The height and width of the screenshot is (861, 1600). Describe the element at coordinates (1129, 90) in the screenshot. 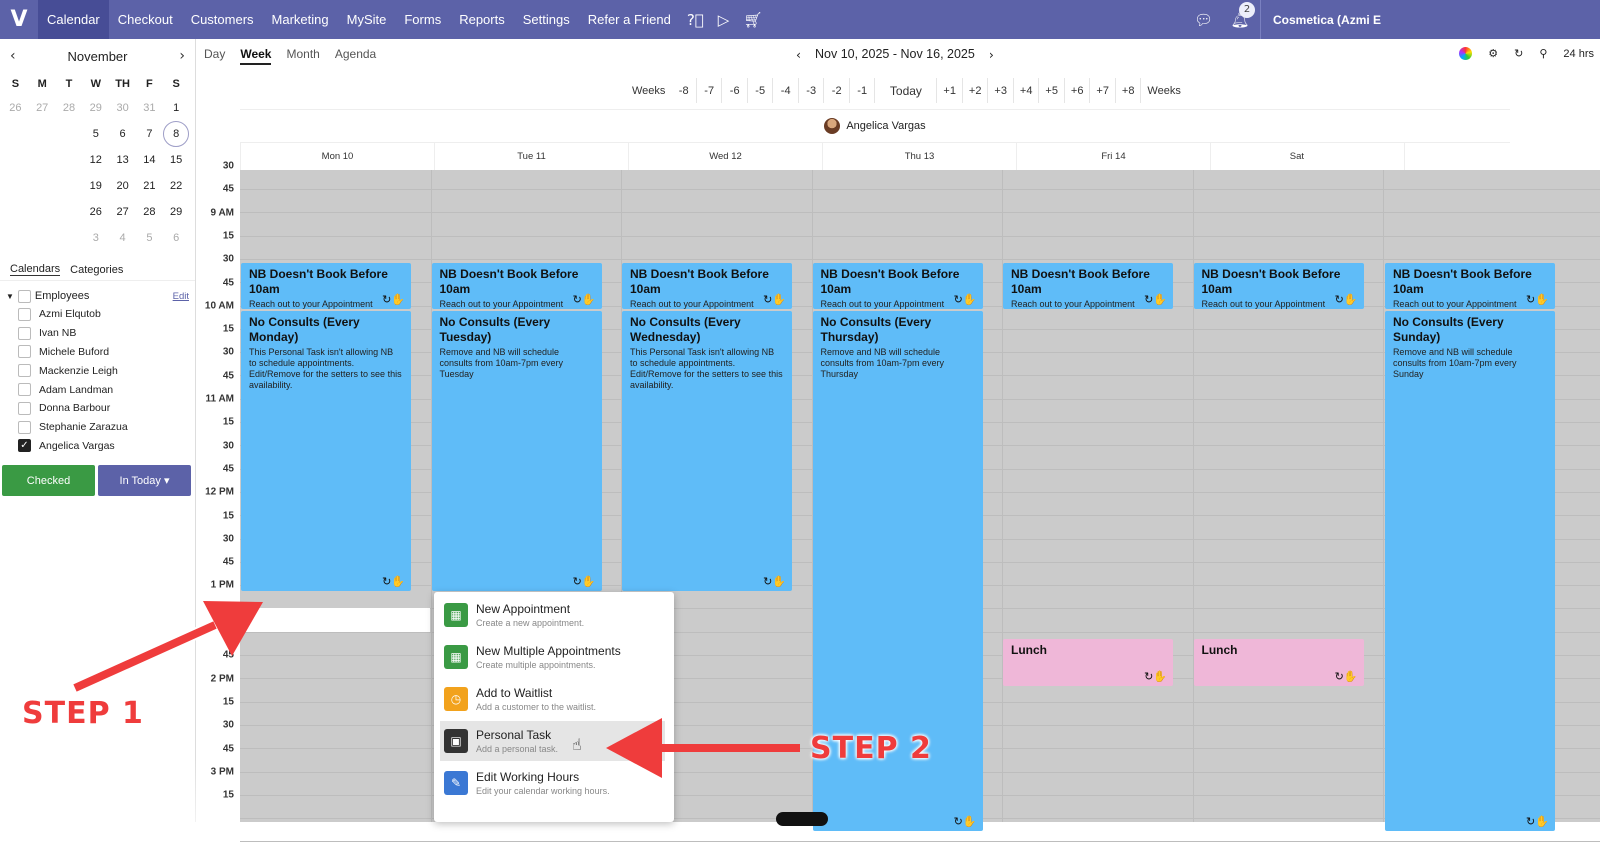

I see `week-offset-button: +8` at that location.